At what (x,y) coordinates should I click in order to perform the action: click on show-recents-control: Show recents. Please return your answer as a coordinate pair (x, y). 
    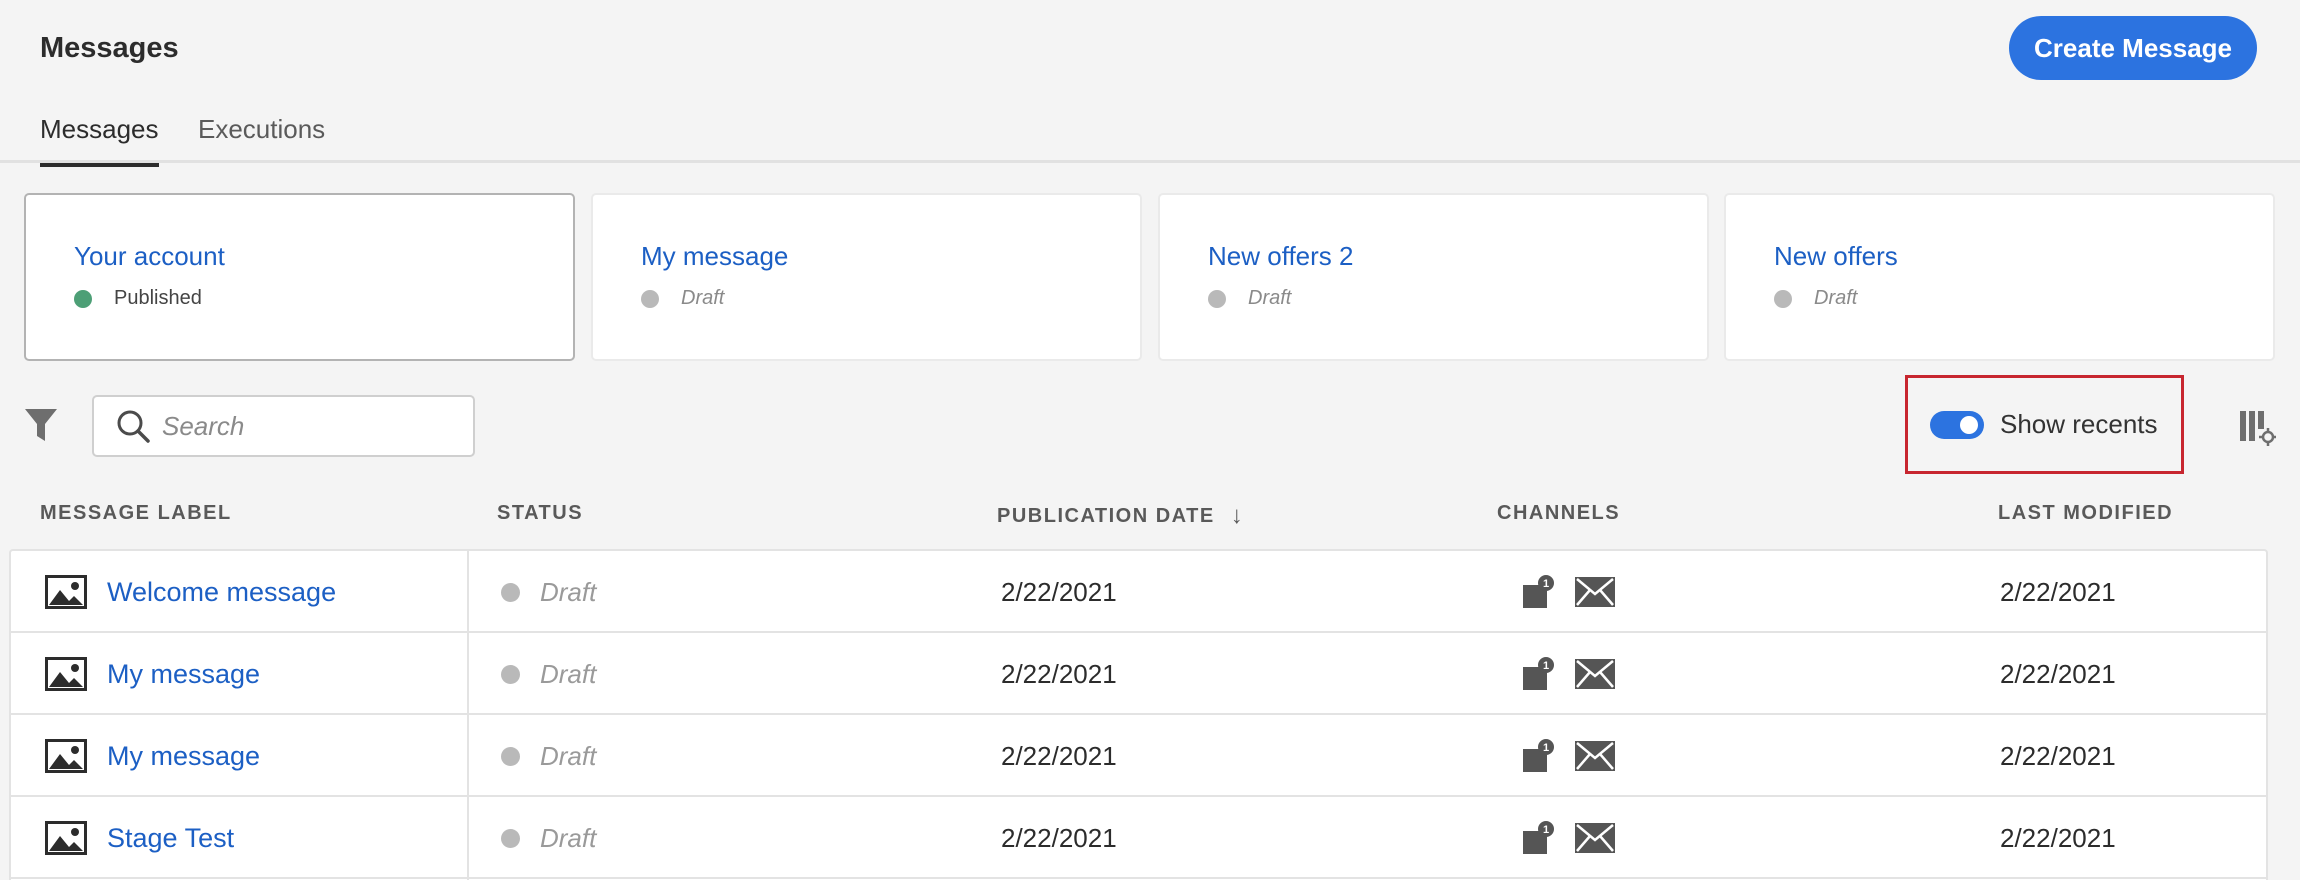
    Looking at the image, I should click on (2044, 424).